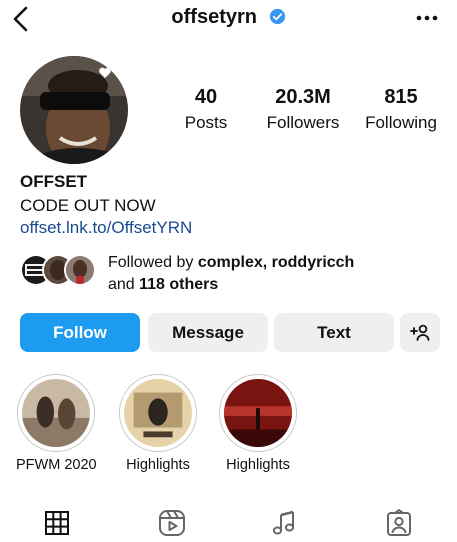 The image size is (457, 542). Describe the element at coordinates (228, 523) in the screenshot. I see `profile-tab-bar` at that location.